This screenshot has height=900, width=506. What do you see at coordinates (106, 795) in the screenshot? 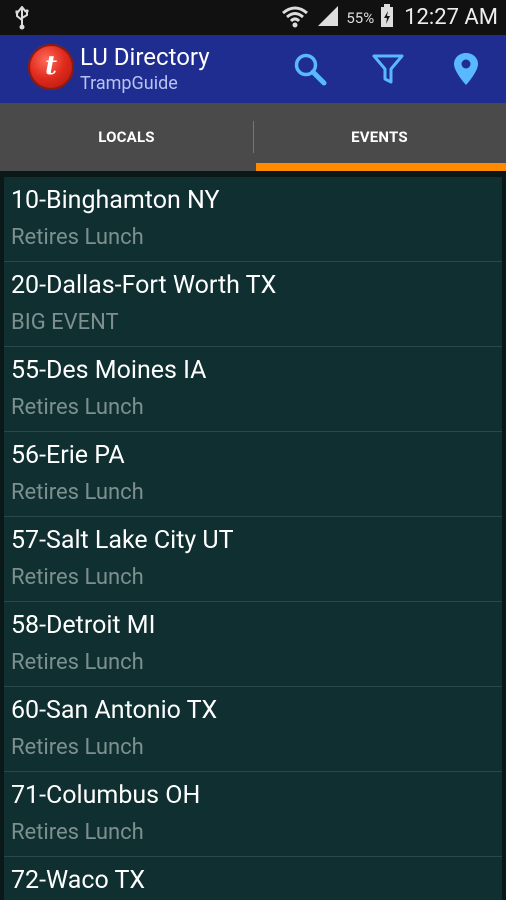
I see `local-name: 71-Columbus OH` at bounding box center [106, 795].